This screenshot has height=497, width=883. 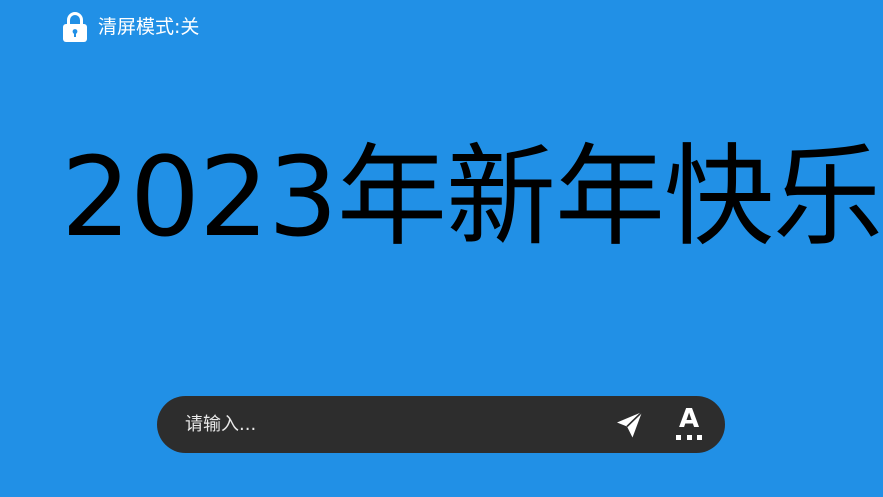 I want to click on font-style-button: A, so click(x=689, y=424).